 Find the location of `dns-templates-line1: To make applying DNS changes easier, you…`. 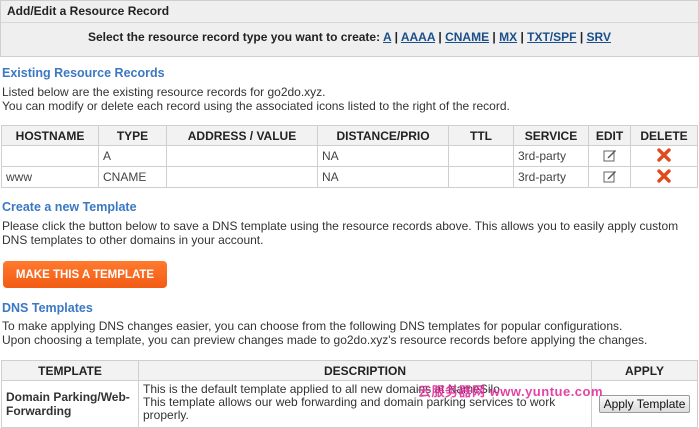

dns-templates-line1: To make applying DNS changes easier, you… is located at coordinates (312, 326).